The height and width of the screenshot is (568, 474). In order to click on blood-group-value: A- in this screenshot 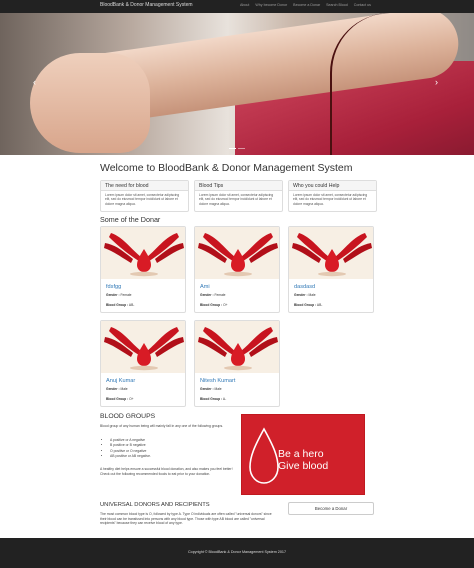, I will do `click(224, 399)`.